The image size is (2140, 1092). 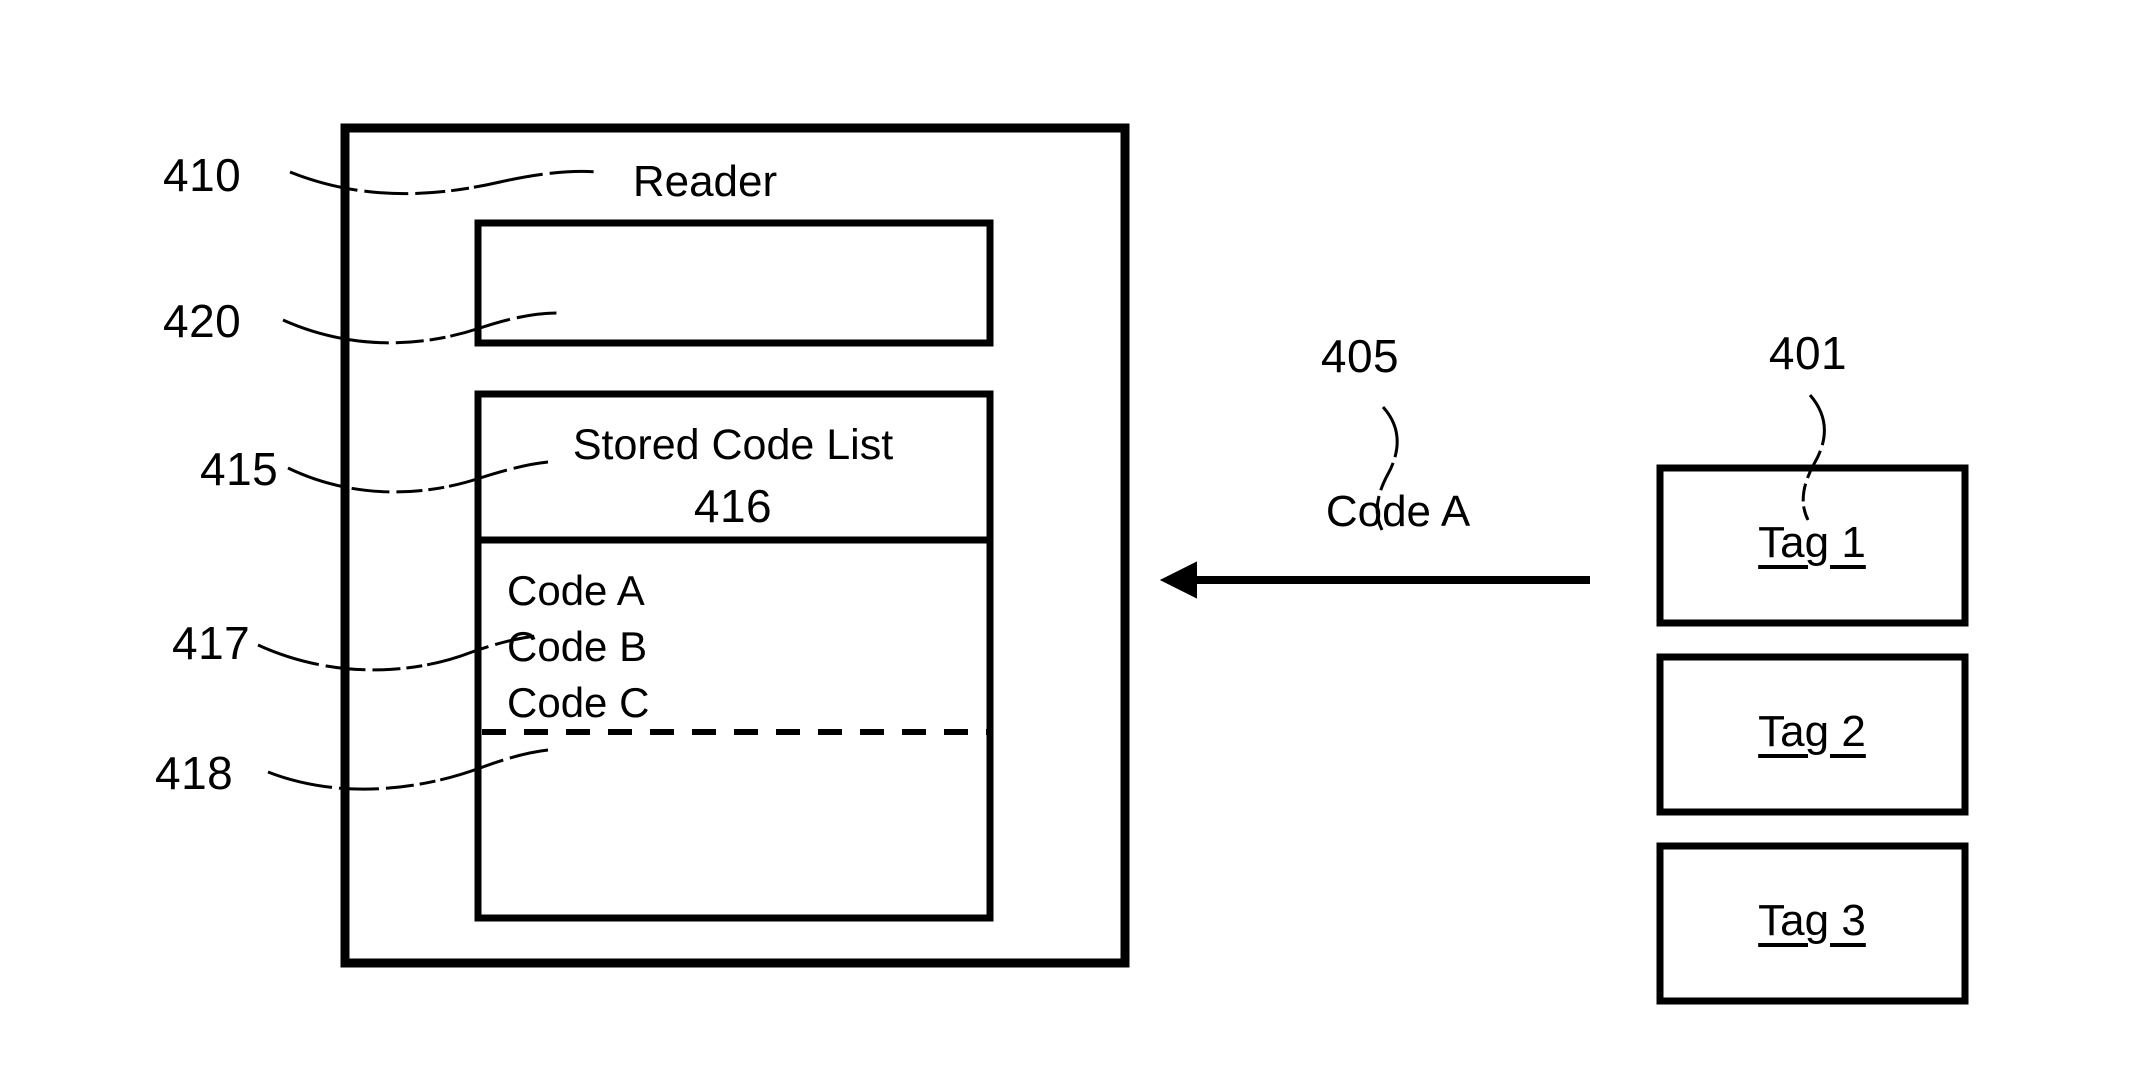 I want to click on reference-numeral-410: 410, so click(x=202, y=175).